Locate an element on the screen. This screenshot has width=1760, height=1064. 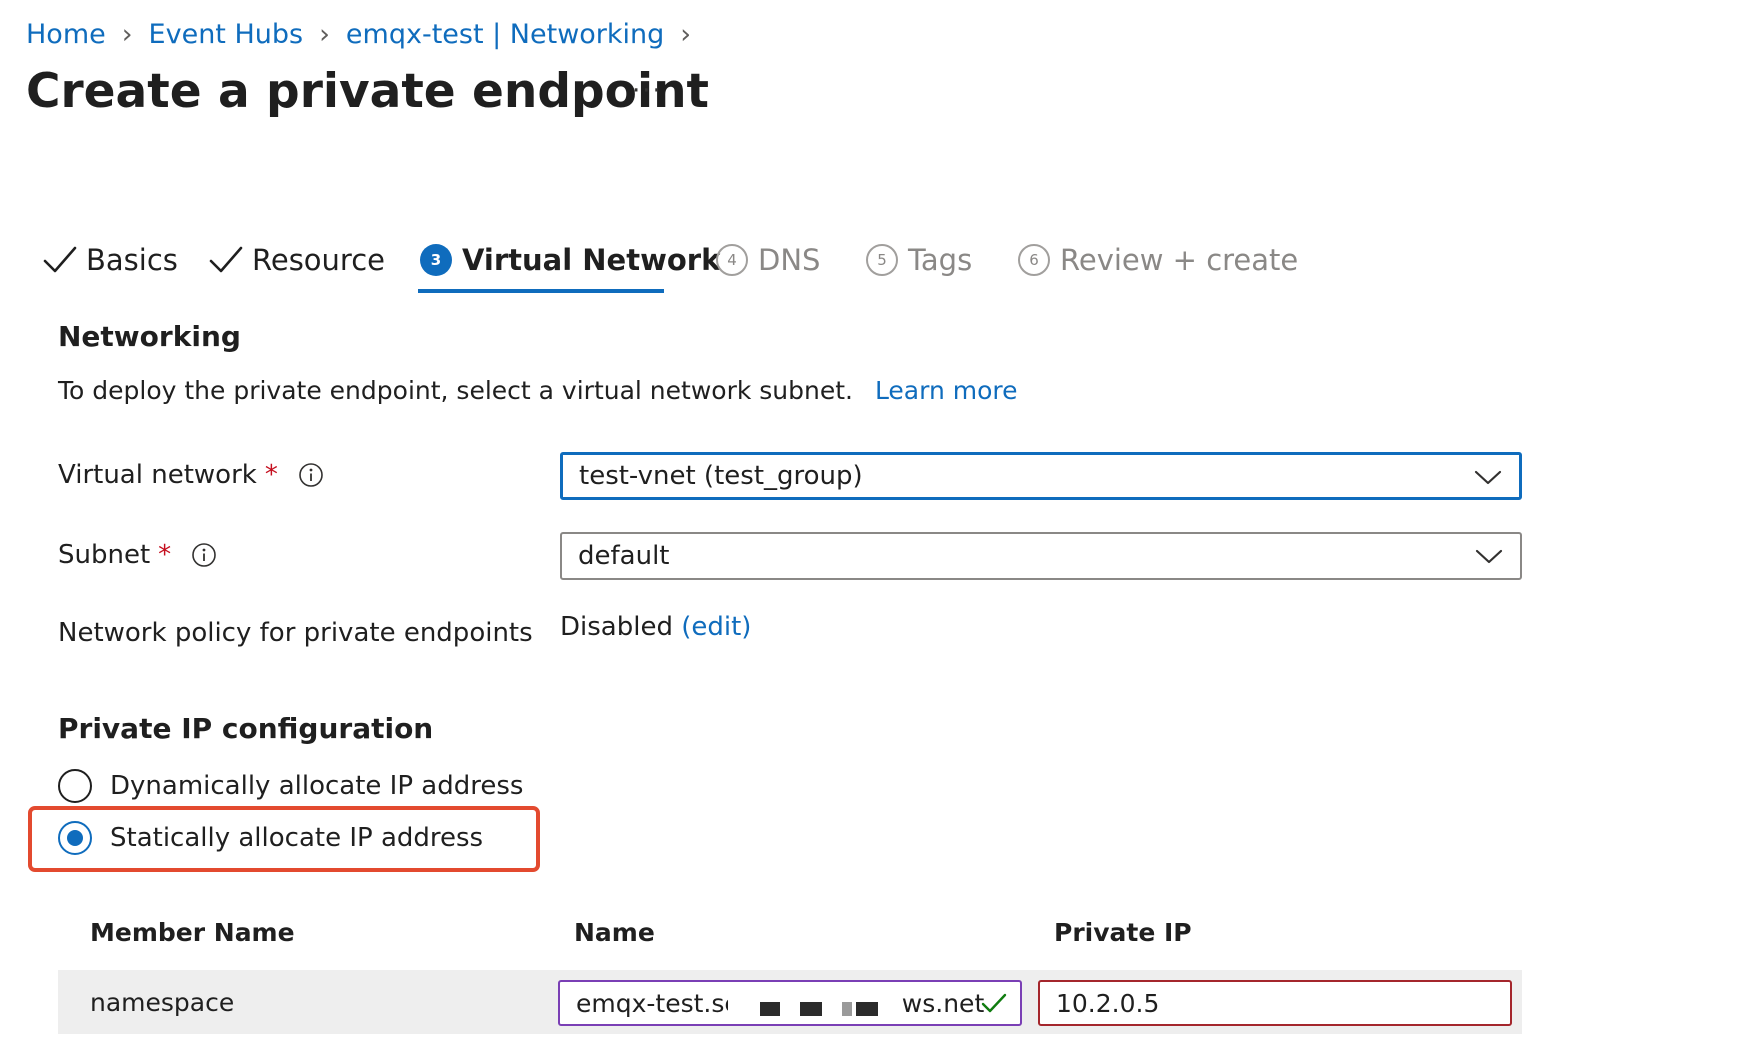
page-title: Create a private endpoint is located at coordinates (367, 91).